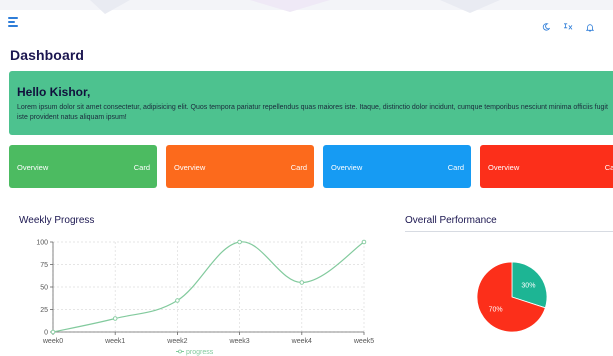  Describe the element at coordinates (47, 55) in the screenshot. I see `page-title: Dashboard` at that location.